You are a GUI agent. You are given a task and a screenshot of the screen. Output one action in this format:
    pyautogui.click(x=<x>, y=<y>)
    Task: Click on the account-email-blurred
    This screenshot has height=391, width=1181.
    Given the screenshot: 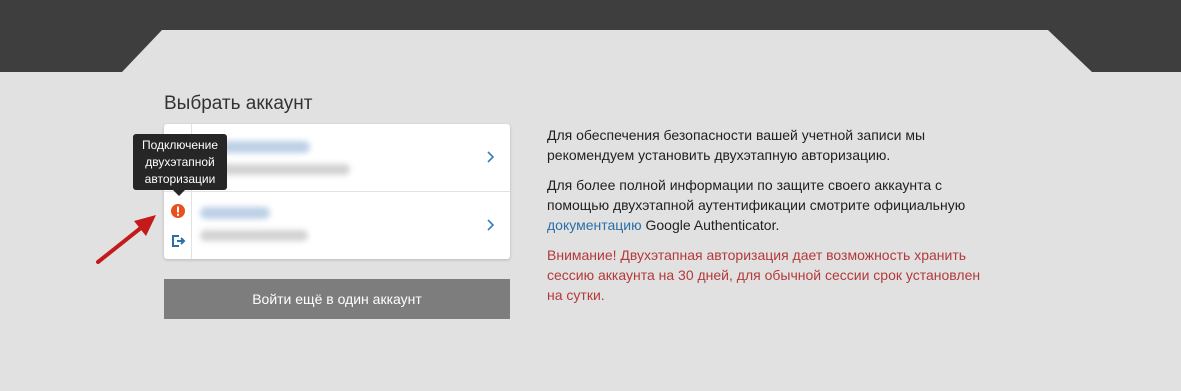 What is the action you would take?
    pyautogui.click(x=254, y=235)
    